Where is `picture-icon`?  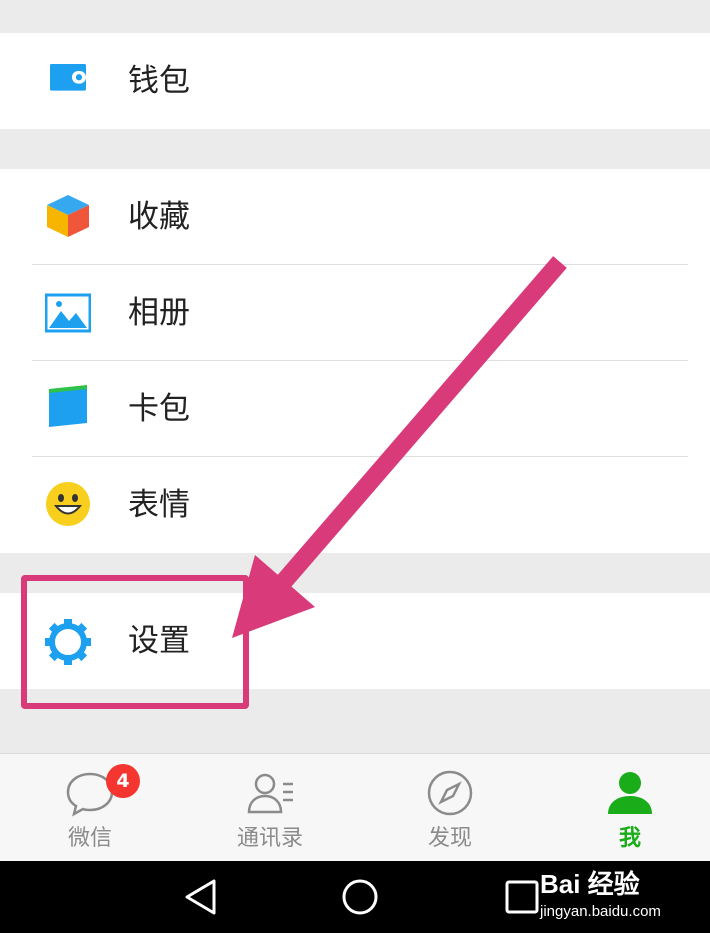
picture-icon is located at coordinates (68, 313).